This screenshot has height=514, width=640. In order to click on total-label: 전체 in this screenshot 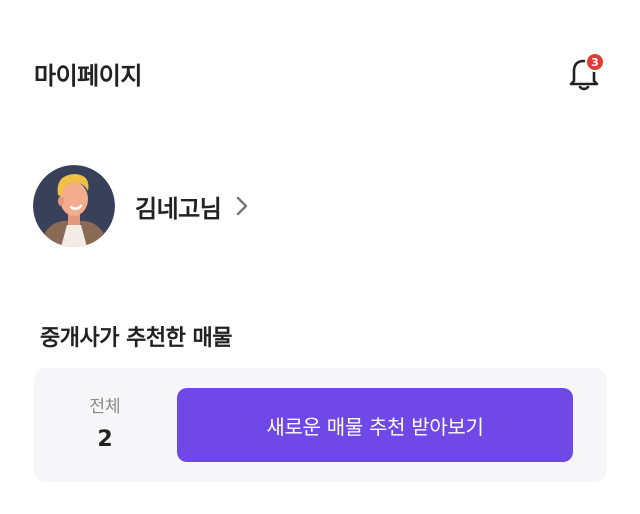, I will do `click(105, 407)`.